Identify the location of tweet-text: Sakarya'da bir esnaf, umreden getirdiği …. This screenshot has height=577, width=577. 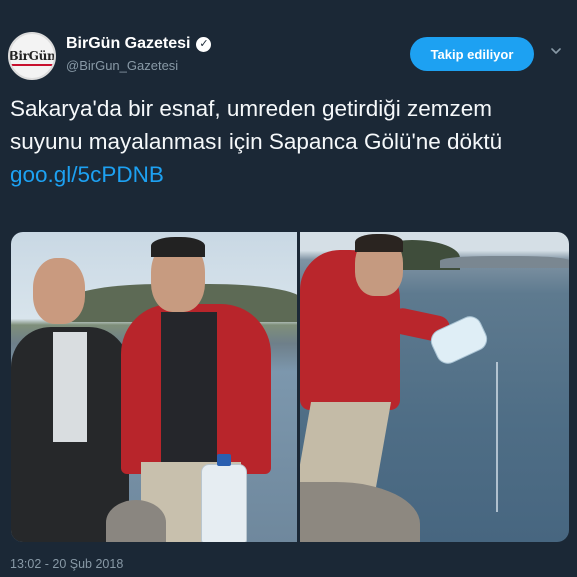
(256, 125).